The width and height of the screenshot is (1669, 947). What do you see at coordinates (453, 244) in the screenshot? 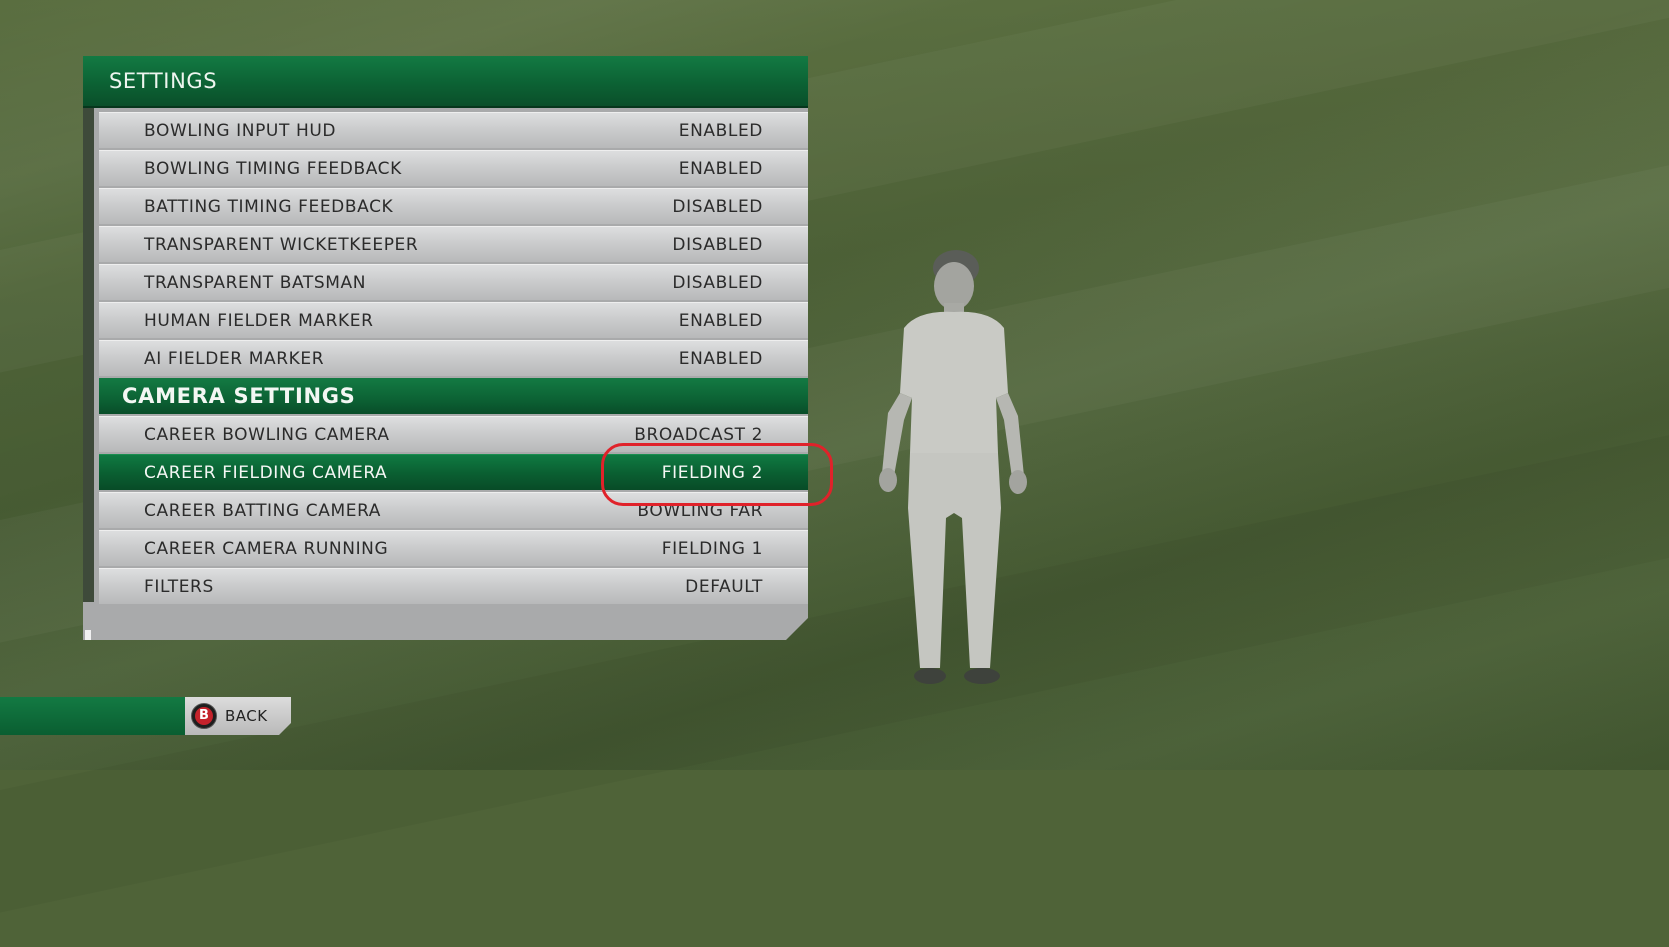
I see `setting-row-transparent-wicketkeeper: TRANSPARENT WICKETKEEPER DISABLED` at bounding box center [453, 244].